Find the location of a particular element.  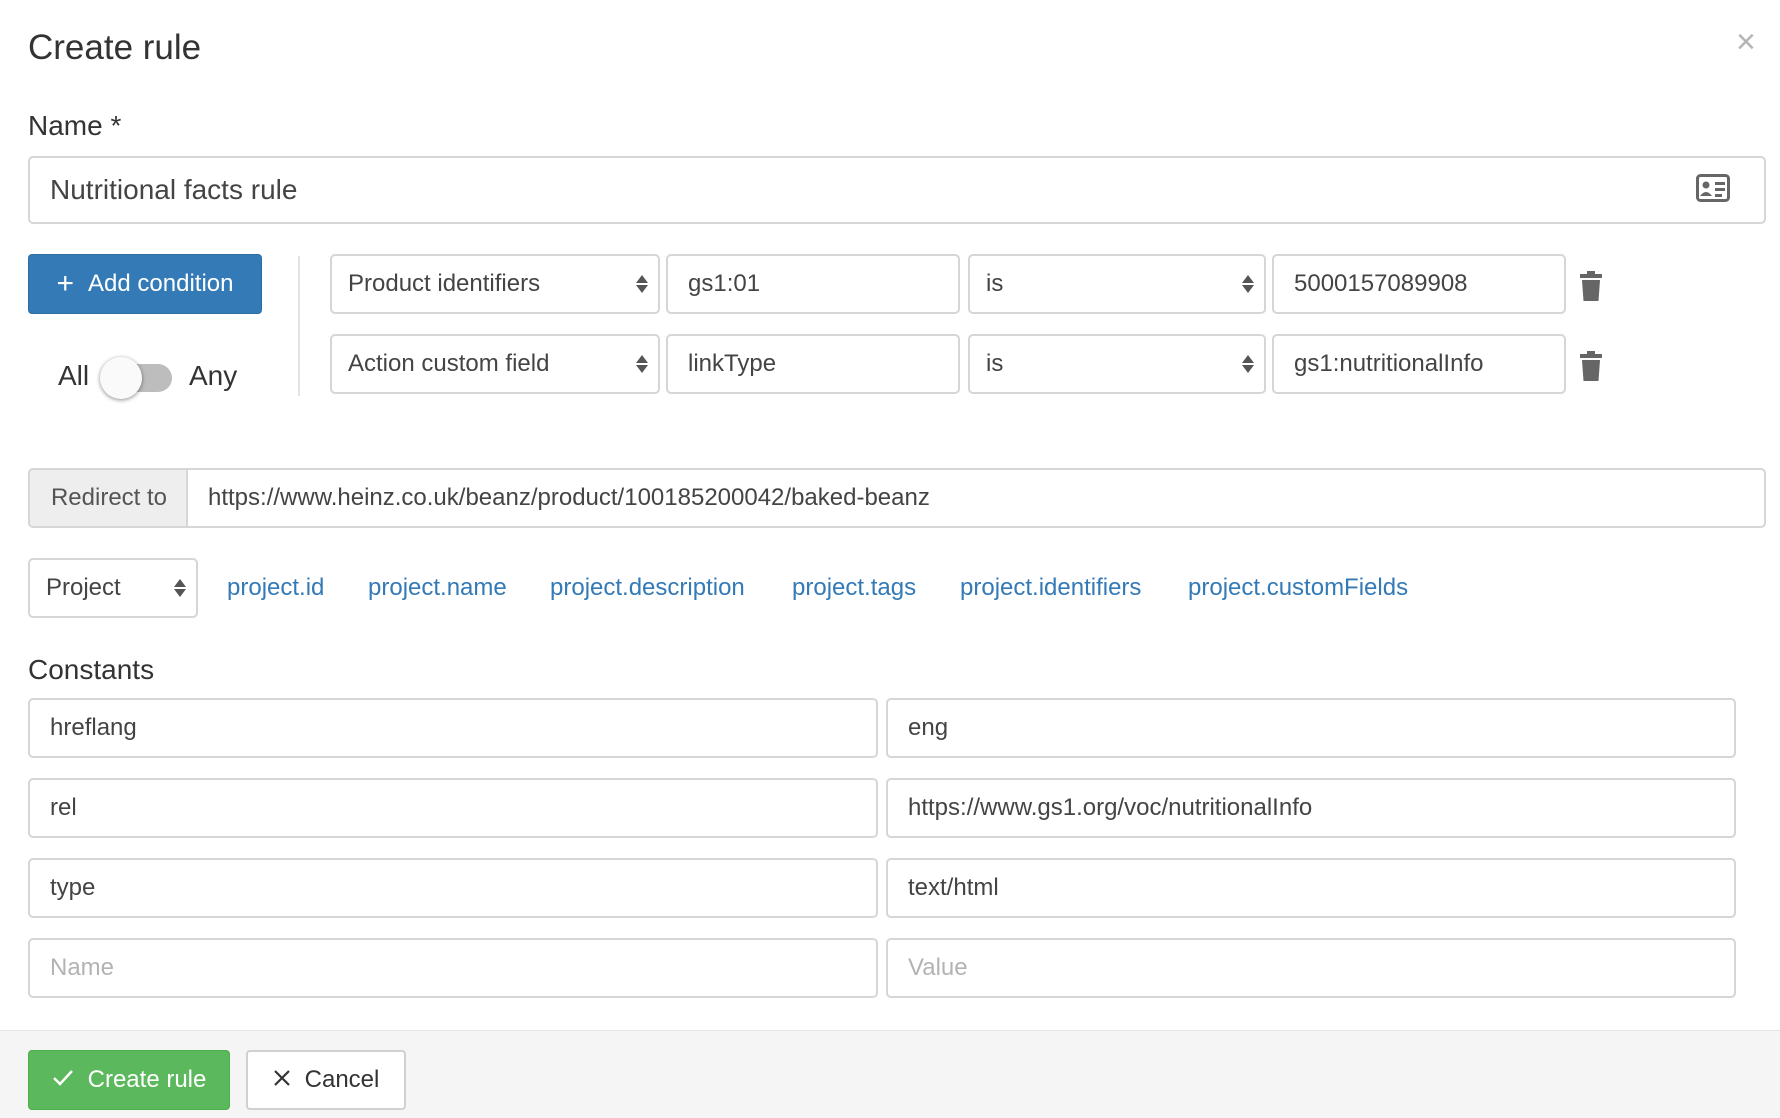

constant-name-input: type is located at coordinates (453, 888).